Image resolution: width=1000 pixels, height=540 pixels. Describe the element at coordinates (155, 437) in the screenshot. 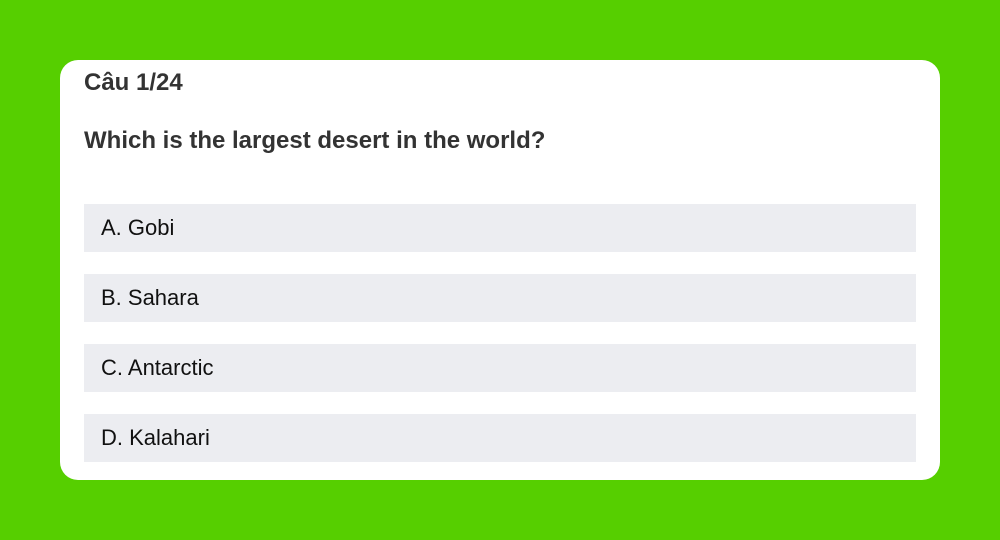

I see `answer-option-label: D. Kalahari` at that location.